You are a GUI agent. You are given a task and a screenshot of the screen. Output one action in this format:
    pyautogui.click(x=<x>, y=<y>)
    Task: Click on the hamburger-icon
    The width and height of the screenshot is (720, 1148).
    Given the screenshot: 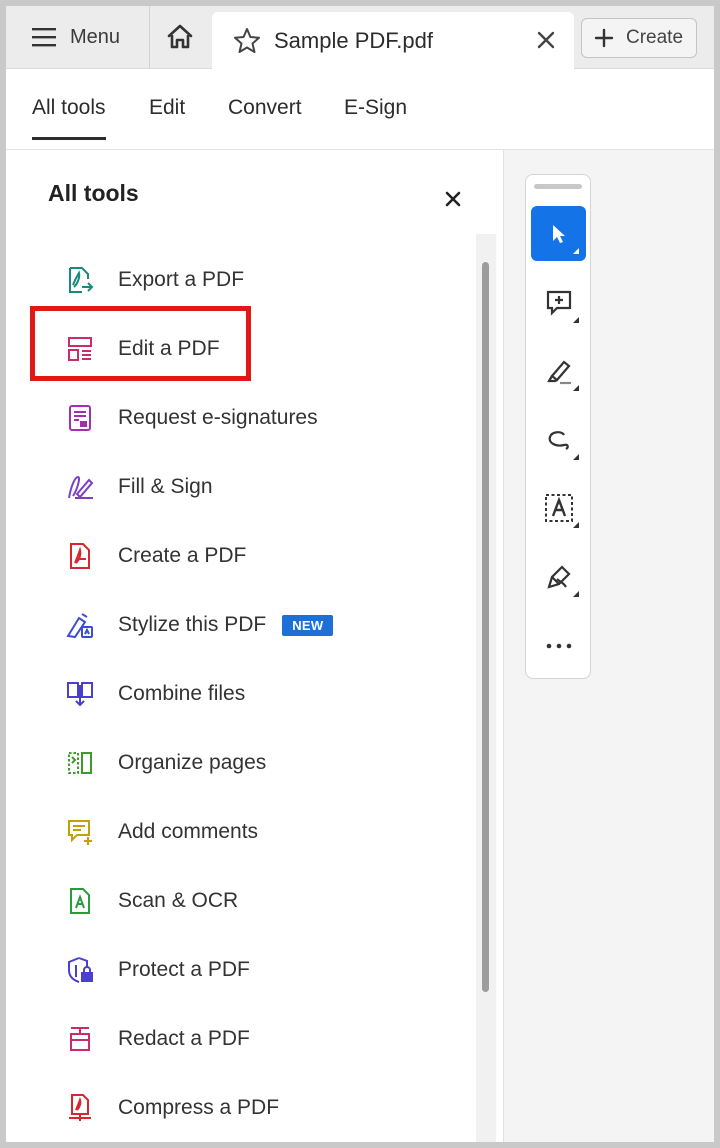 What is the action you would take?
    pyautogui.click(x=44, y=37)
    